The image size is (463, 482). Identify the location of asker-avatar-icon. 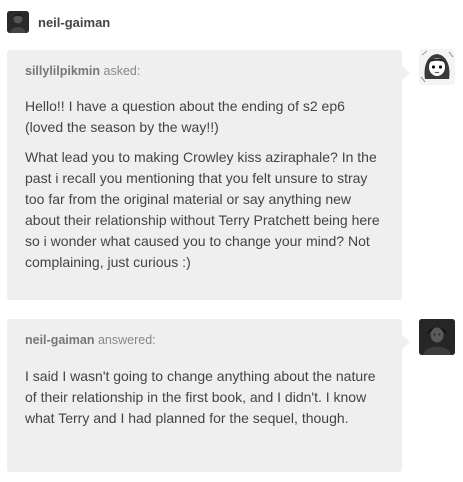
(437, 67).